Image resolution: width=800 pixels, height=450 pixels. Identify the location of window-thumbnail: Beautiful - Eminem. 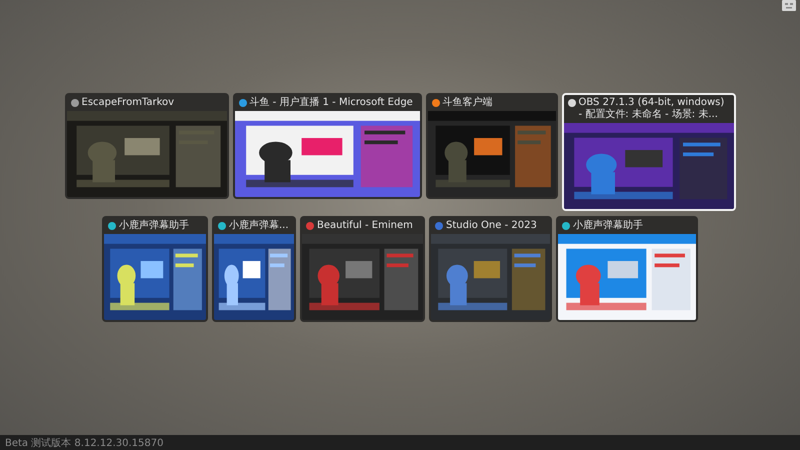
(362, 269).